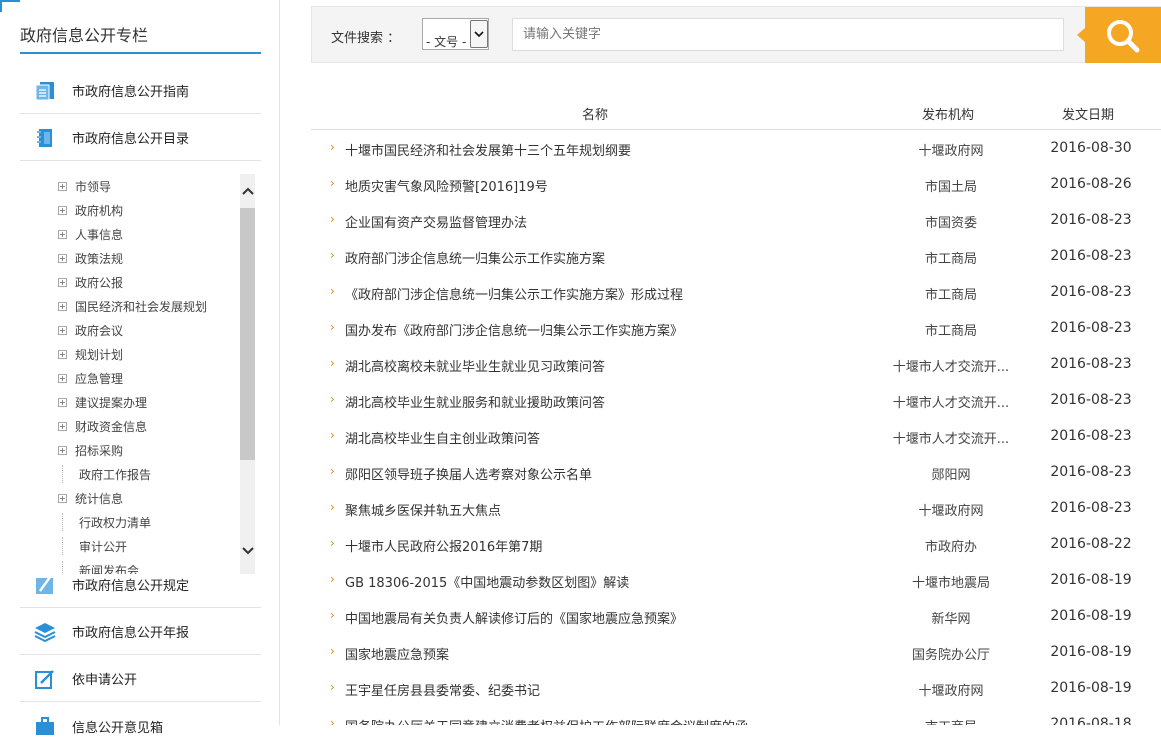  I want to click on table-row: › 企业国有资产交易监督管理办法 市国资委 2016-08-23, so click(736, 221).